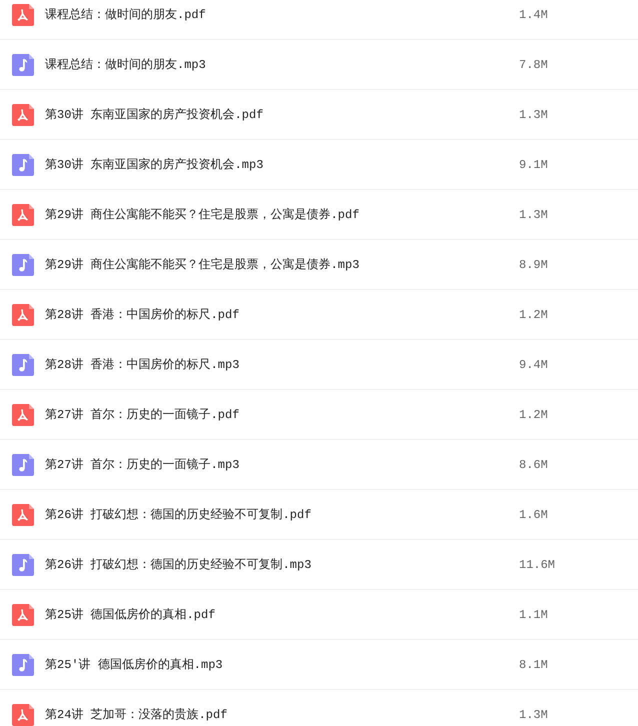  I want to click on file-name: 第26讲 打破幻想：德国的历史经验不可复制.mp3, so click(275, 564).